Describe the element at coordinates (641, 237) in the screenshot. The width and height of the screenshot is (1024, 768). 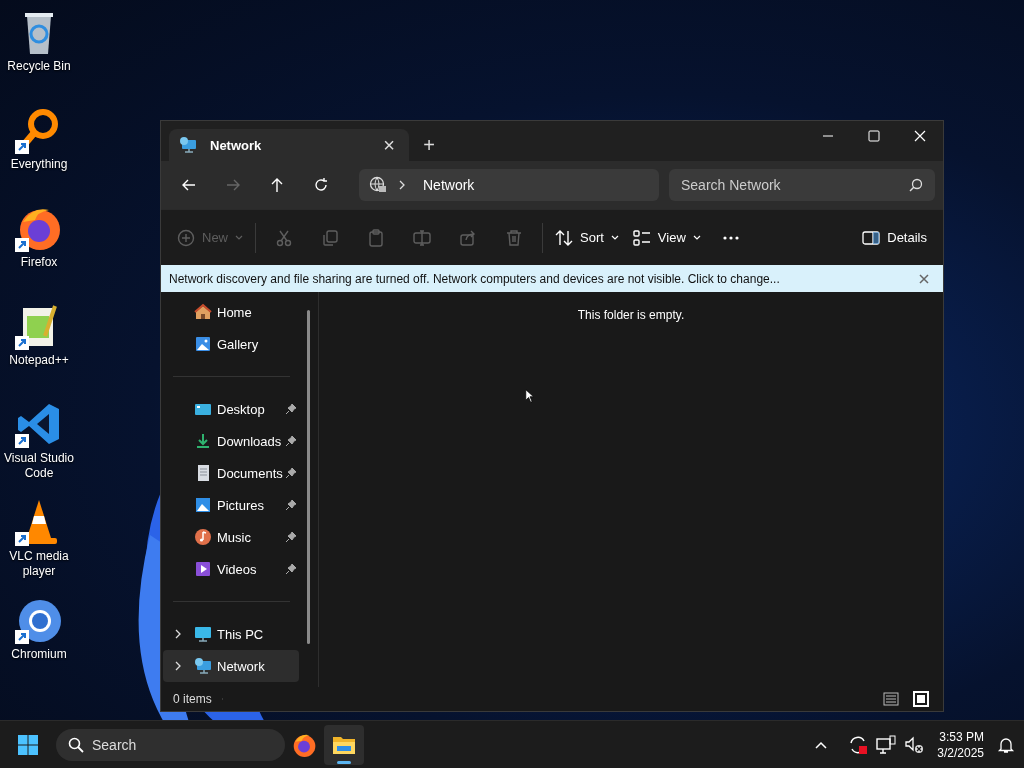
I see `view-list-icon` at that location.